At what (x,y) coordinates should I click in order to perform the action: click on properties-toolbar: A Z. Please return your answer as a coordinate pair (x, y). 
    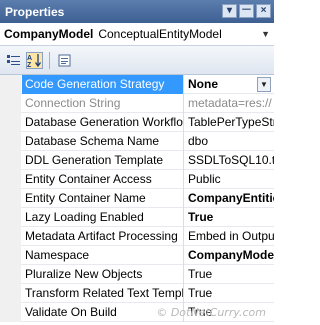
    Looking at the image, I should click on (137, 60).